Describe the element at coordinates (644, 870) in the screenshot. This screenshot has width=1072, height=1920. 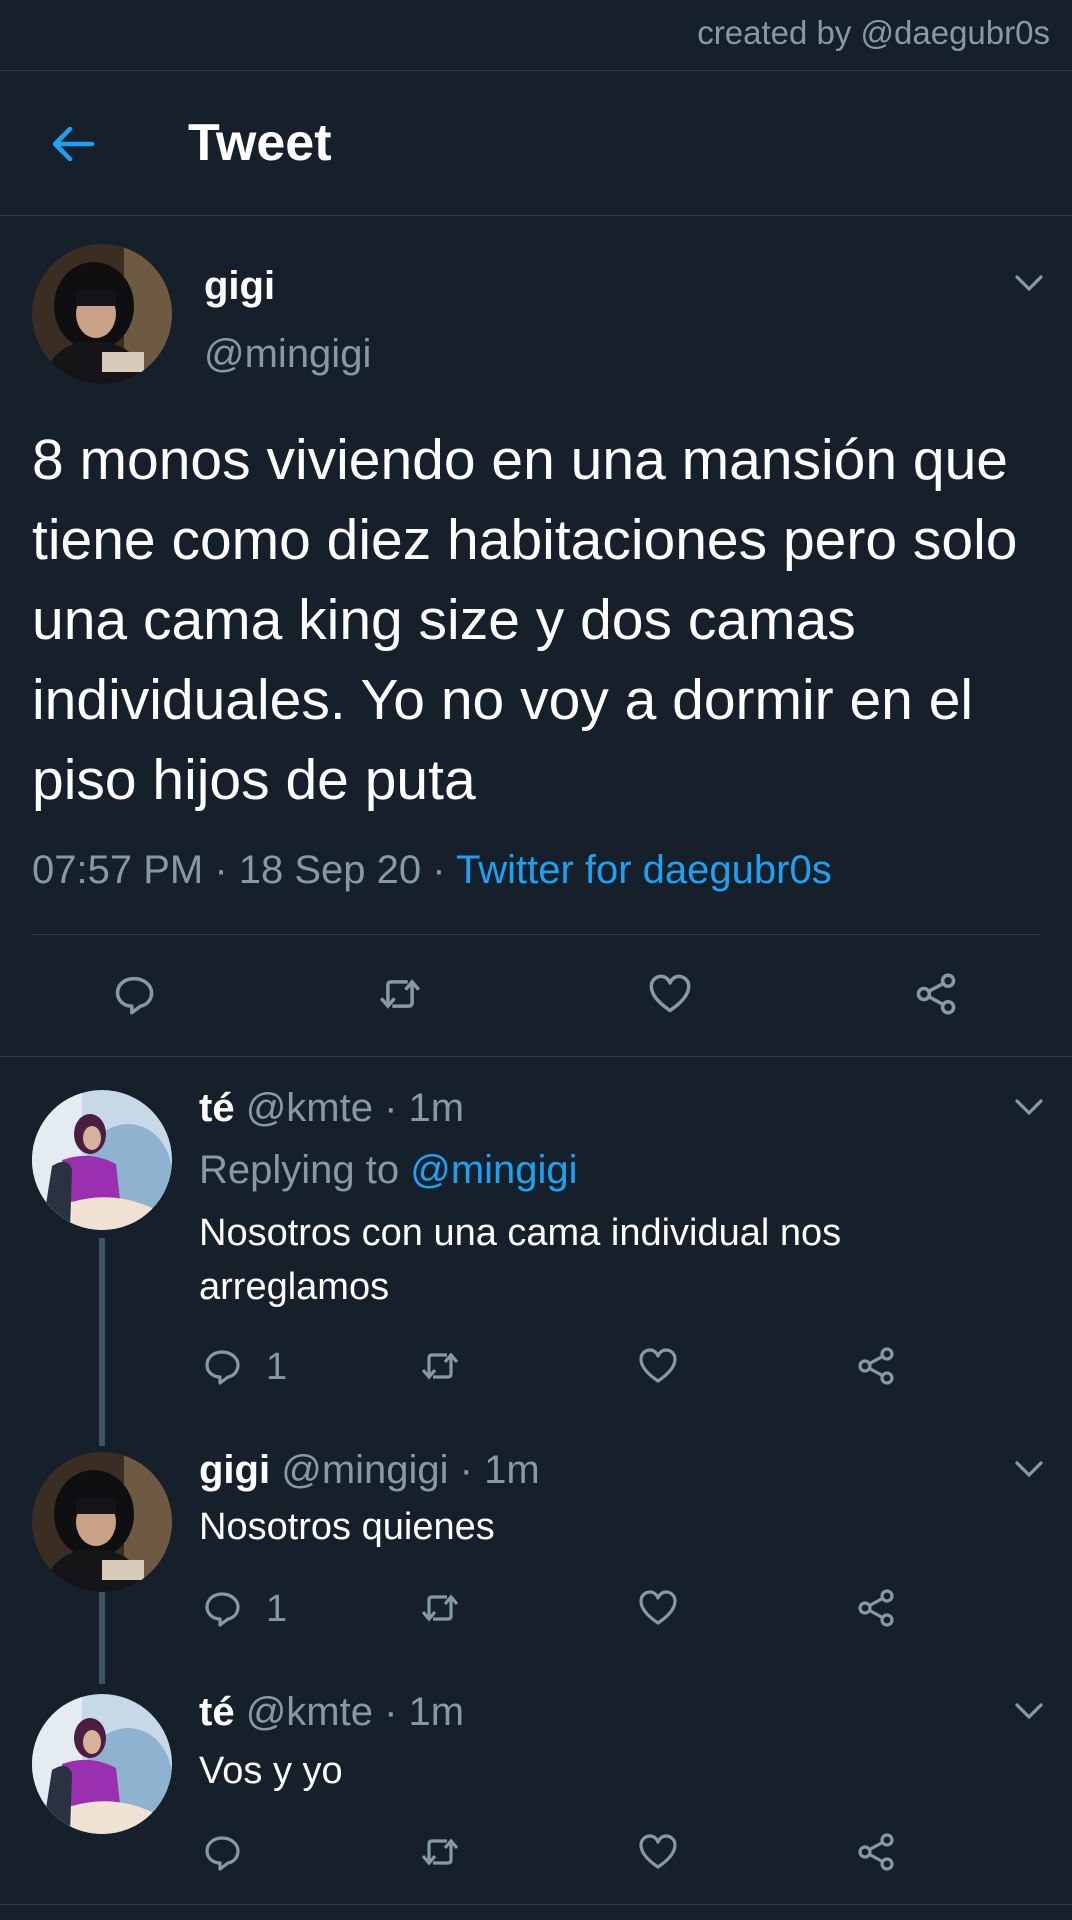
I see `tweet-client-link: Twitter for daegubr0s` at that location.